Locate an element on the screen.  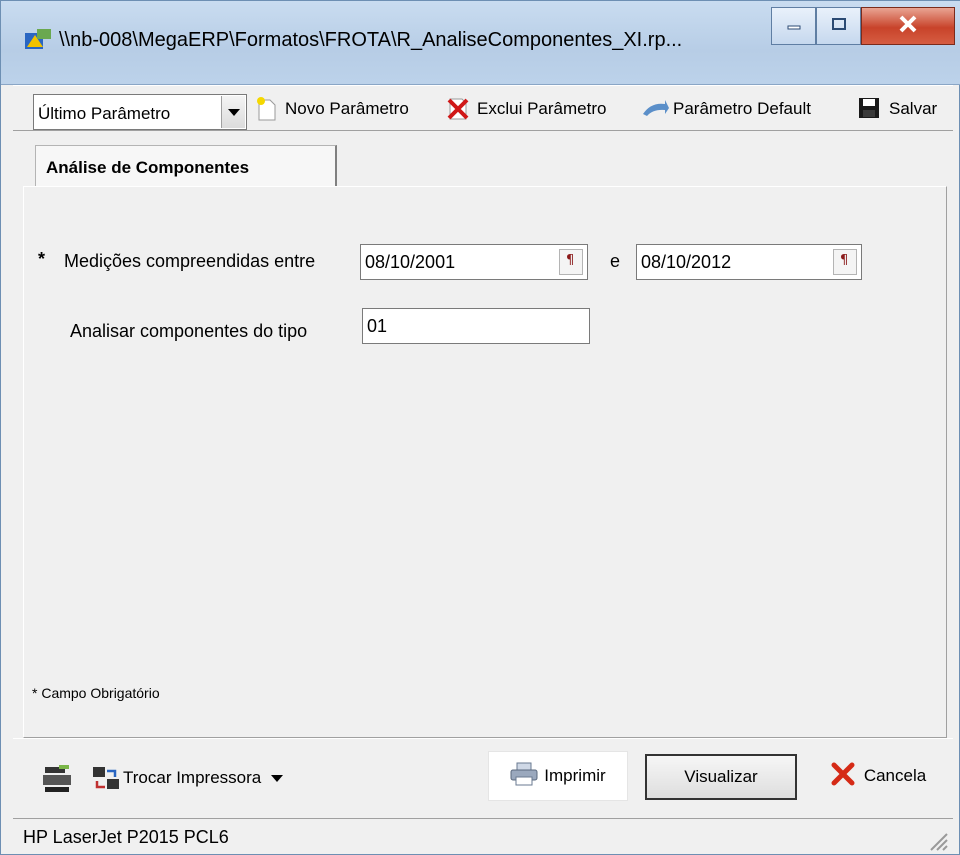
swap-printer-icon is located at coordinates (105, 778).